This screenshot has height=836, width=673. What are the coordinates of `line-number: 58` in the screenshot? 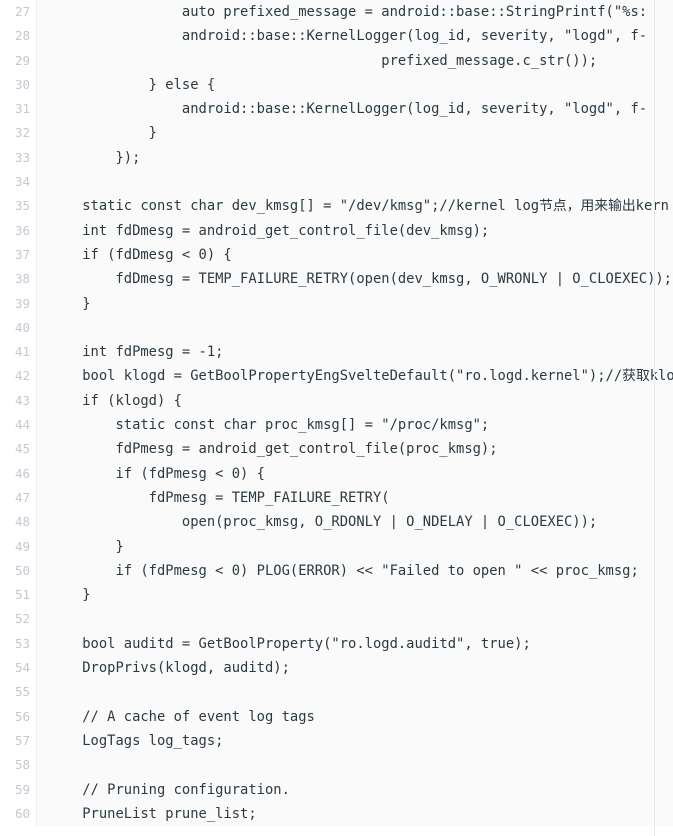 It's located at (18, 765).